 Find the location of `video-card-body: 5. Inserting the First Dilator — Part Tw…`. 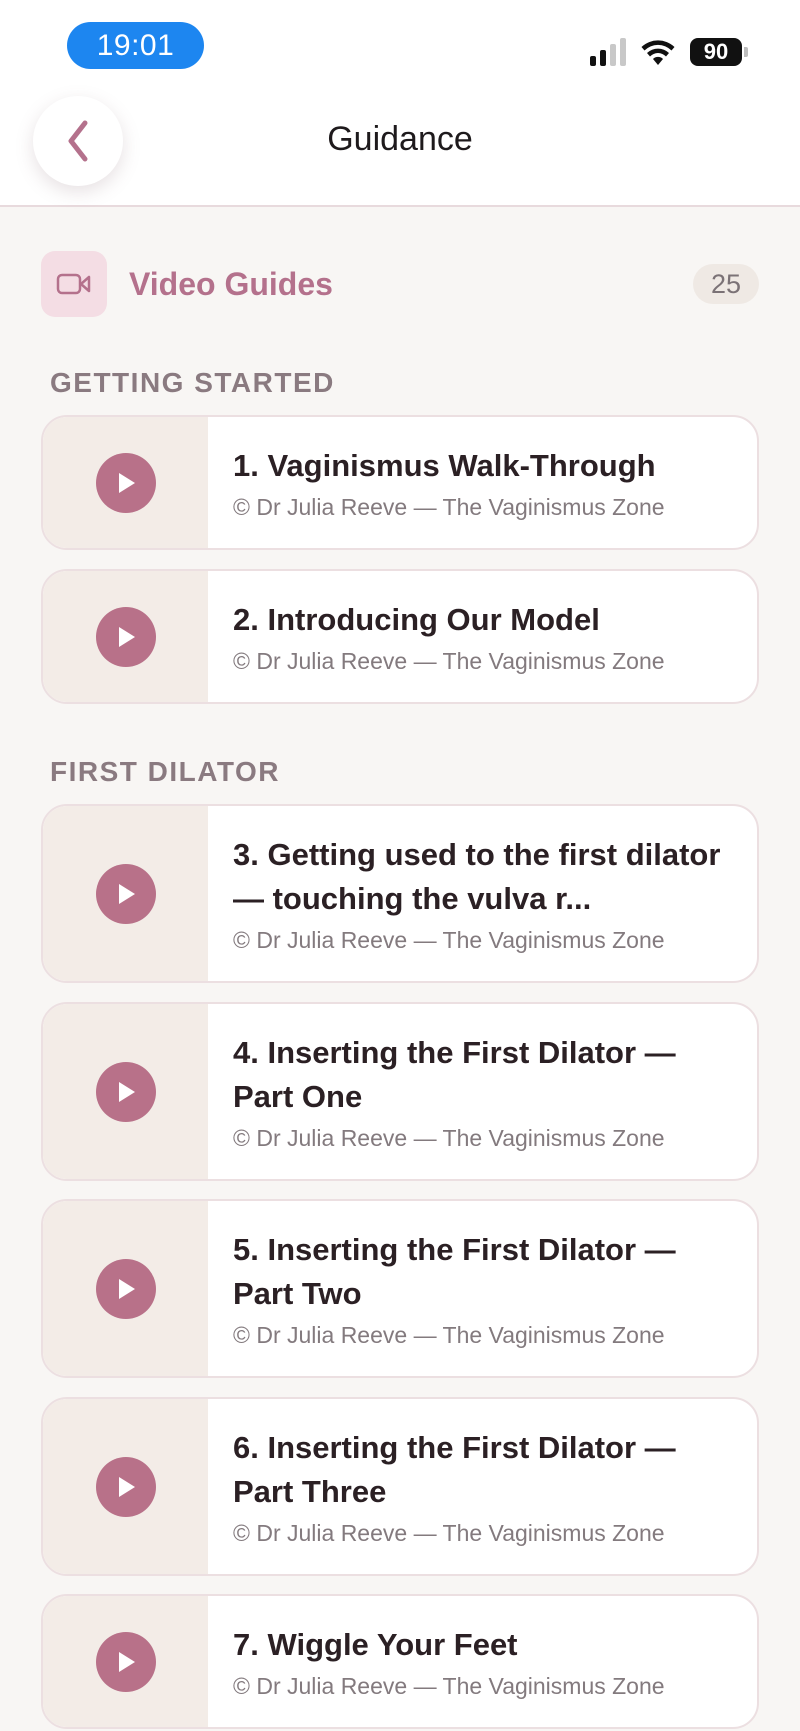

video-card-body: 5. Inserting the First Dilator — Part Tw… is located at coordinates (482, 1288).